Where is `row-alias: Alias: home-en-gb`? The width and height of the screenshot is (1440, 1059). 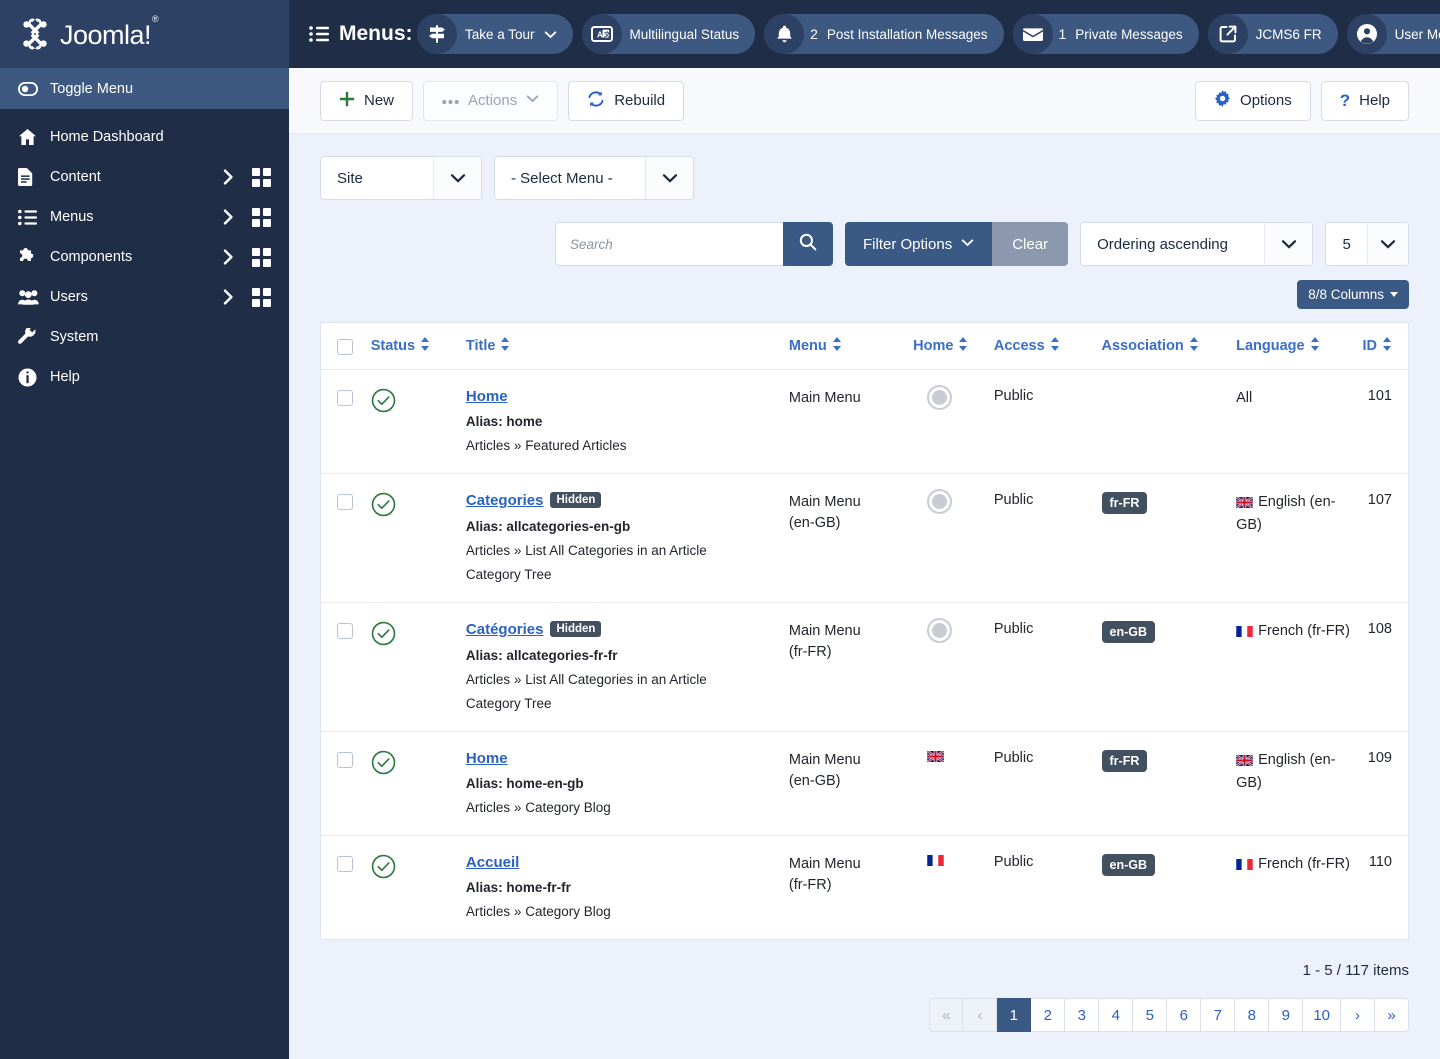 row-alias: Alias: home-en-gb is located at coordinates (524, 783).